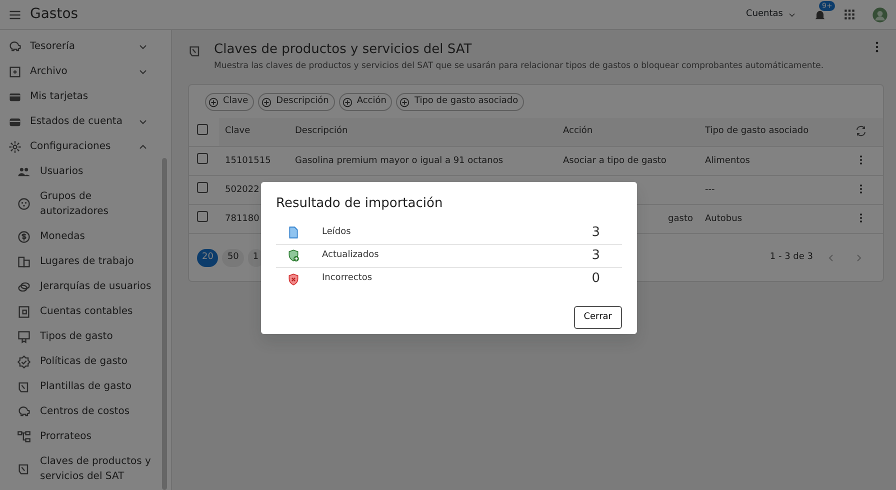 The height and width of the screenshot is (490, 896). What do you see at coordinates (849, 14) in the screenshot?
I see `apps-grid-icon` at bounding box center [849, 14].